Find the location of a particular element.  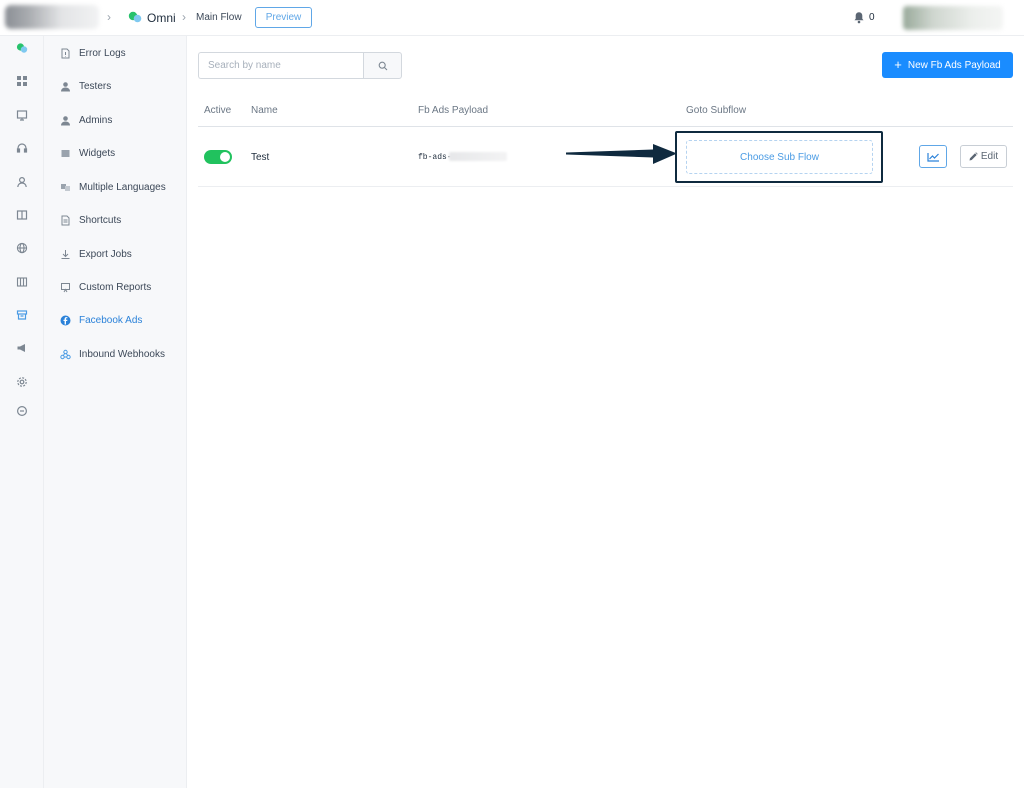

translate-icon is located at coordinates (65, 187).